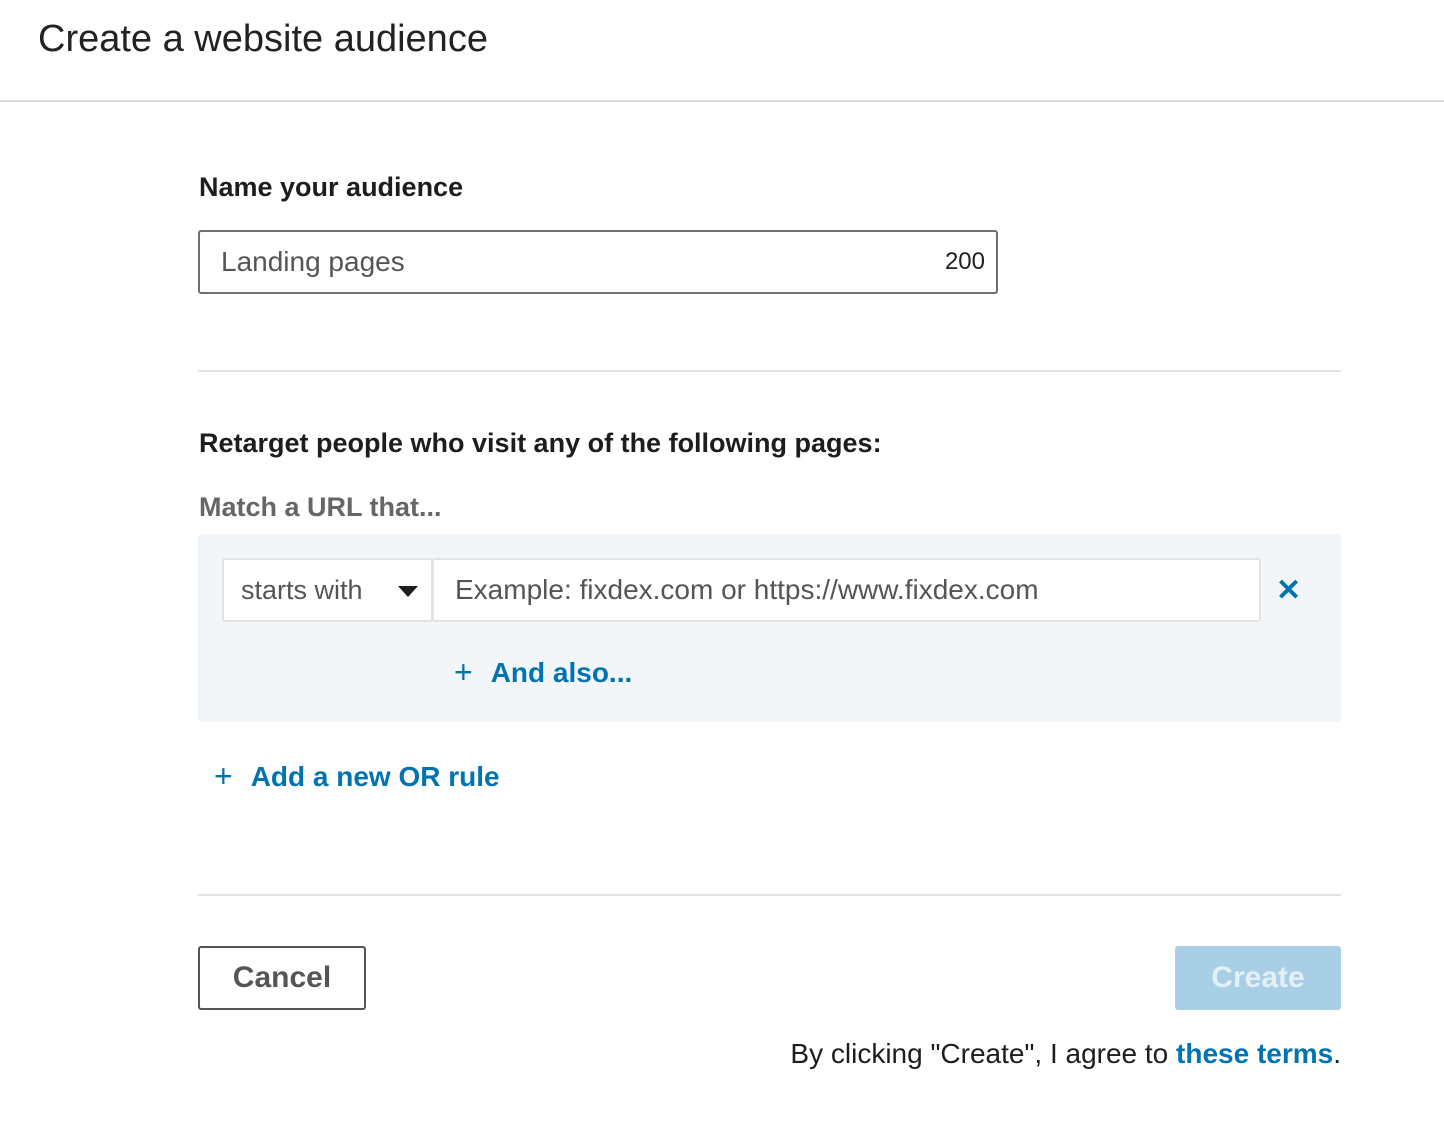 The image size is (1444, 1124). Describe the element at coordinates (598, 262) in the screenshot. I see `audience-name-input: Landing pages 200` at that location.